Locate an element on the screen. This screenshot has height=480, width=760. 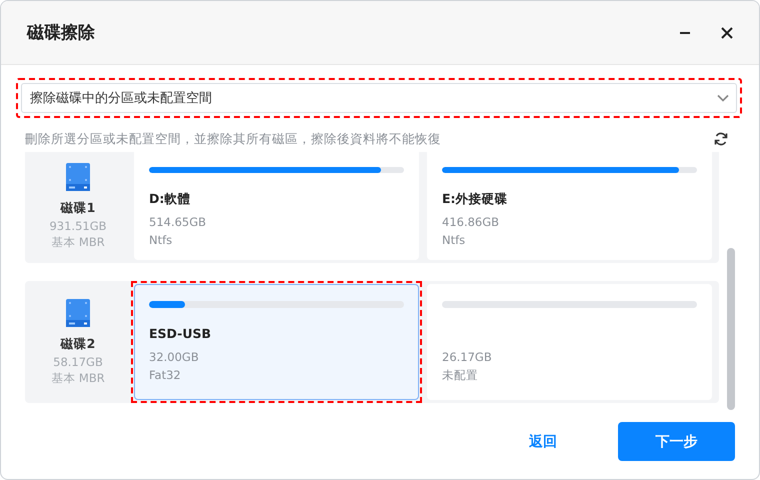
partition-card: D:軟體 514.65GB Ntfs is located at coordinates (276, 206).